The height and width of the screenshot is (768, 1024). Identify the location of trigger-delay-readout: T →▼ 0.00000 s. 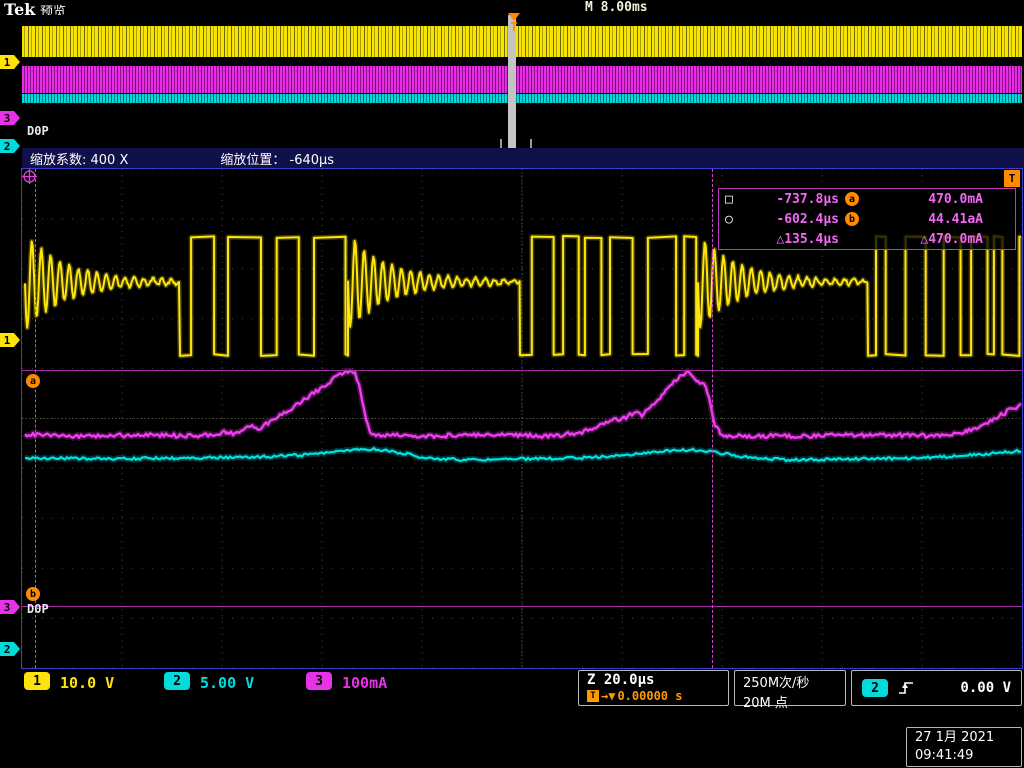
(653, 695).